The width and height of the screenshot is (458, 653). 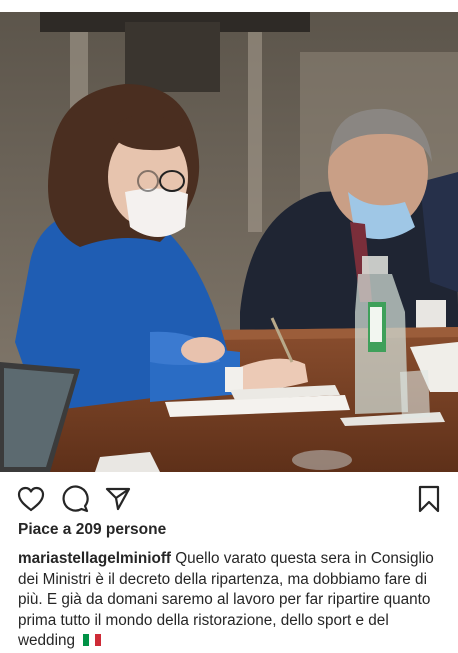 I want to click on likes-count: Piace a 209 persone, so click(x=92, y=530).